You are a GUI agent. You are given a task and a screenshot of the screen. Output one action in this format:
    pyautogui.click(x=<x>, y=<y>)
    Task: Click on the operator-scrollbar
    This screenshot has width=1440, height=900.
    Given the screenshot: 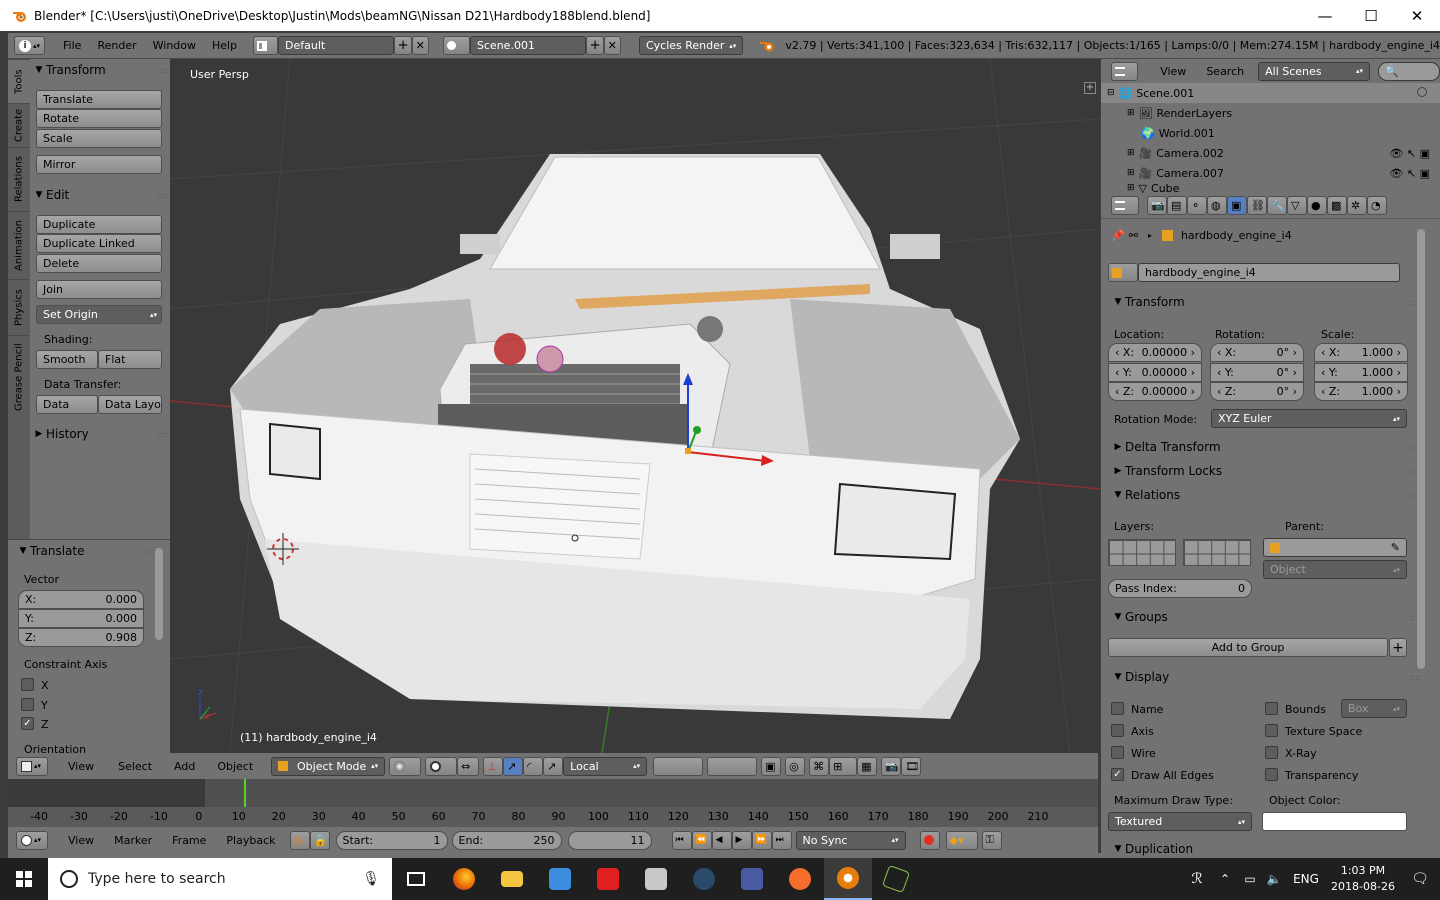 What is the action you would take?
    pyautogui.click(x=159, y=594)
    